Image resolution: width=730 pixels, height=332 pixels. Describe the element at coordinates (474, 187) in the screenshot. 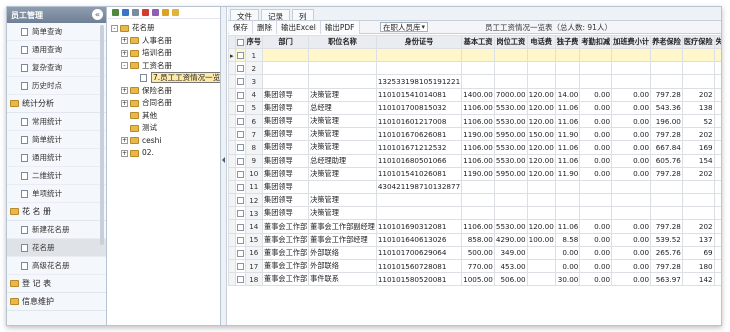

I see `table-row: 11 集团领导 430421198710132877` at that location.